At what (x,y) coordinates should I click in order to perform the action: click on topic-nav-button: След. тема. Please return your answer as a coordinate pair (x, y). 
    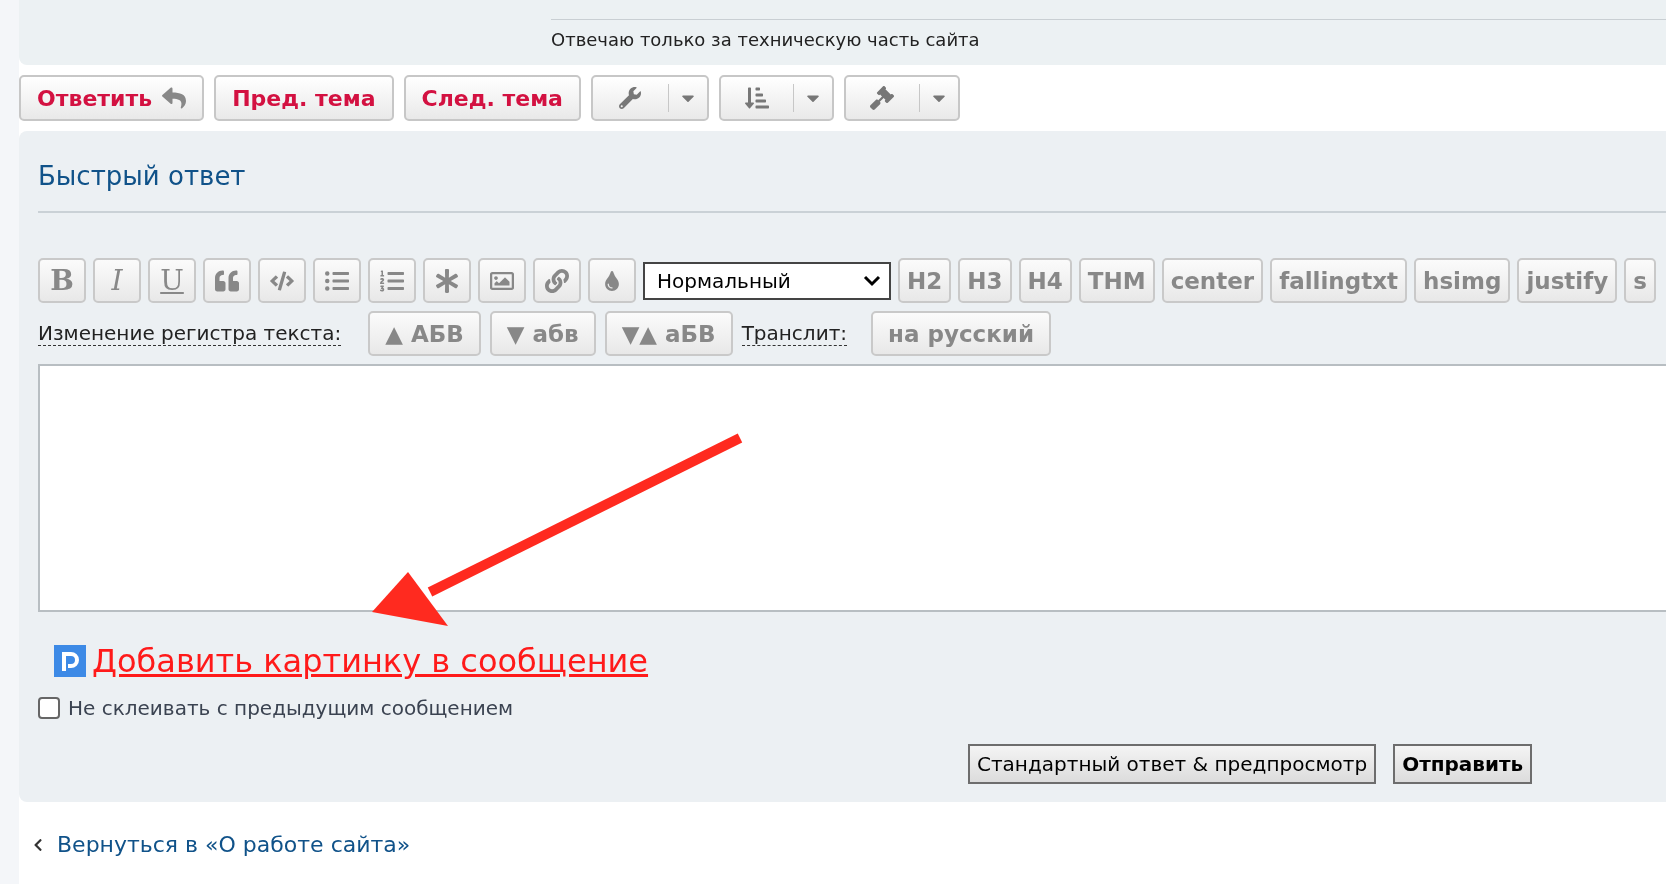
    Looking at the image, I should click on (492, 98).